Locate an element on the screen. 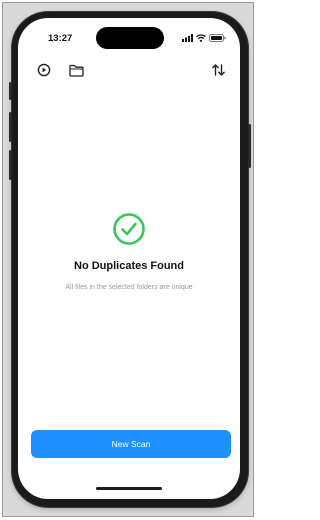 The image size is (320, 520). status-icons is located at coordinates (204, 38).